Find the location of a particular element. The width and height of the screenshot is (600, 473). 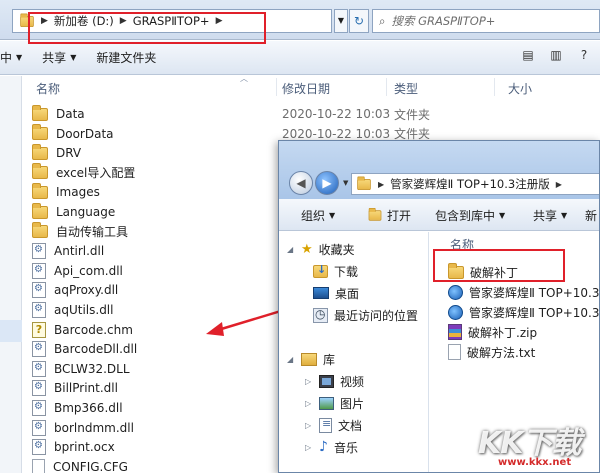

file-row: Api_com.dll is located at coordinates (77, 271).